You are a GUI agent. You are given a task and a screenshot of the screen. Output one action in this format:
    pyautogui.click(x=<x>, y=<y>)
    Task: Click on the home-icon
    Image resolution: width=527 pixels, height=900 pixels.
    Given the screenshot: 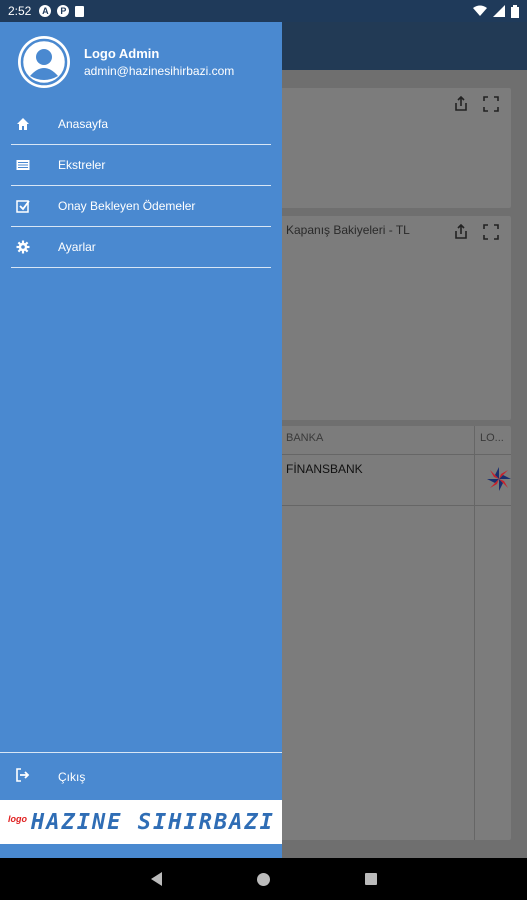 What is the action you would take?
    pyautogui.click(x=23, y=124)
    